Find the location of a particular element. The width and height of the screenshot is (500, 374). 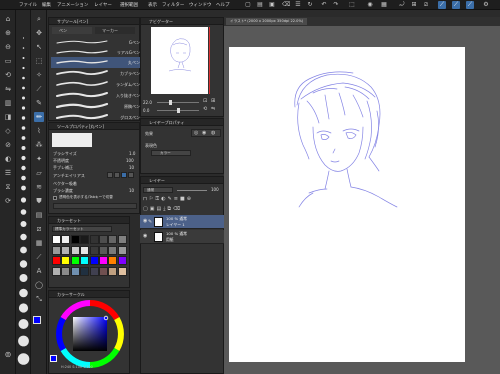

rotate-view-icon: ⟲ is located at coordinates (8, 75).